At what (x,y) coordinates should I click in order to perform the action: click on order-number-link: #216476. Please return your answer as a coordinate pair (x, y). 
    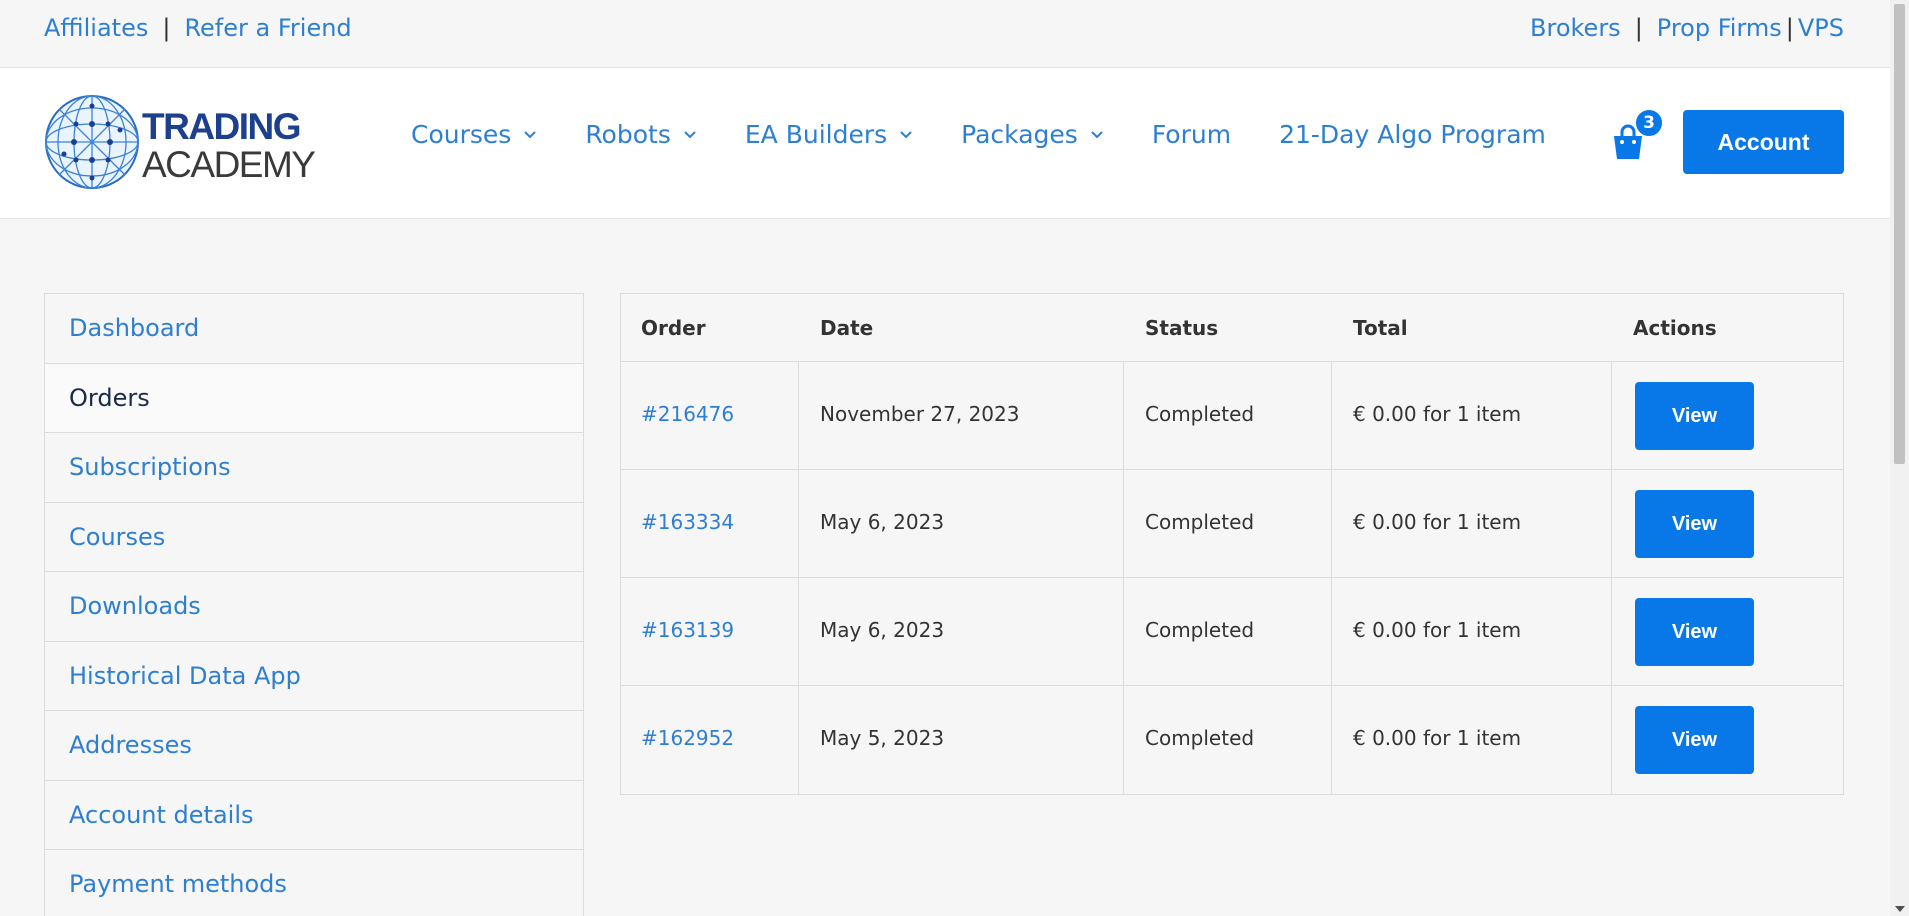
    Looking at the image, I should click on (687, 414).